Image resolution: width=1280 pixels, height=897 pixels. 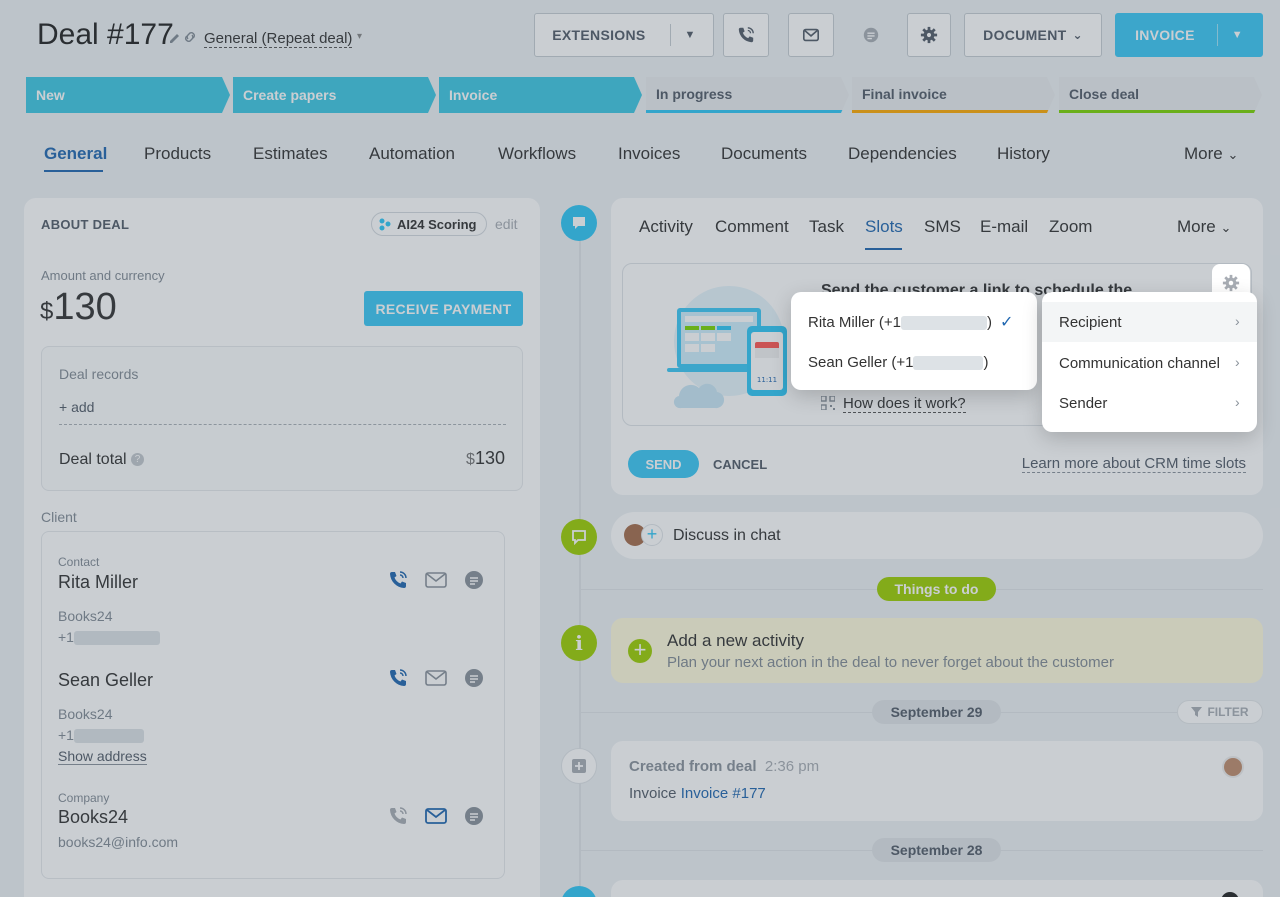 What do you see at coordinates (1230, 894) in the screenshot?
I see `avatar` at bounding box center [1230, 894].